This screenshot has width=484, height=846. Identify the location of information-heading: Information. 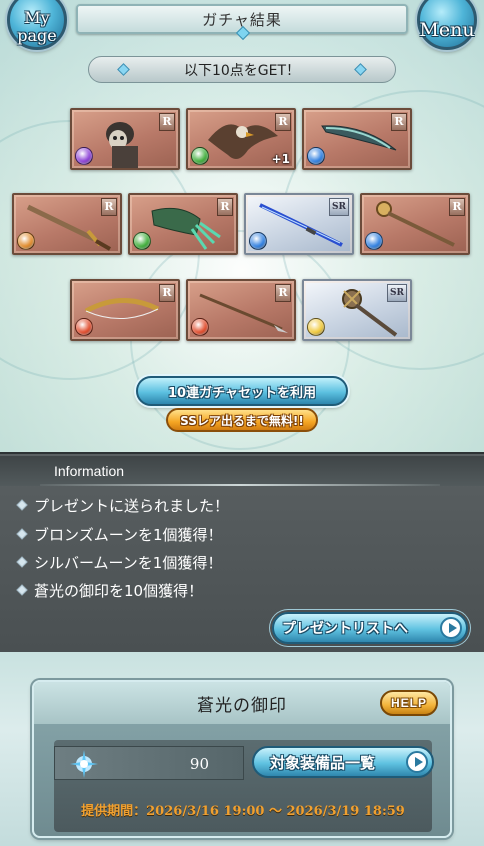
(89, 471).